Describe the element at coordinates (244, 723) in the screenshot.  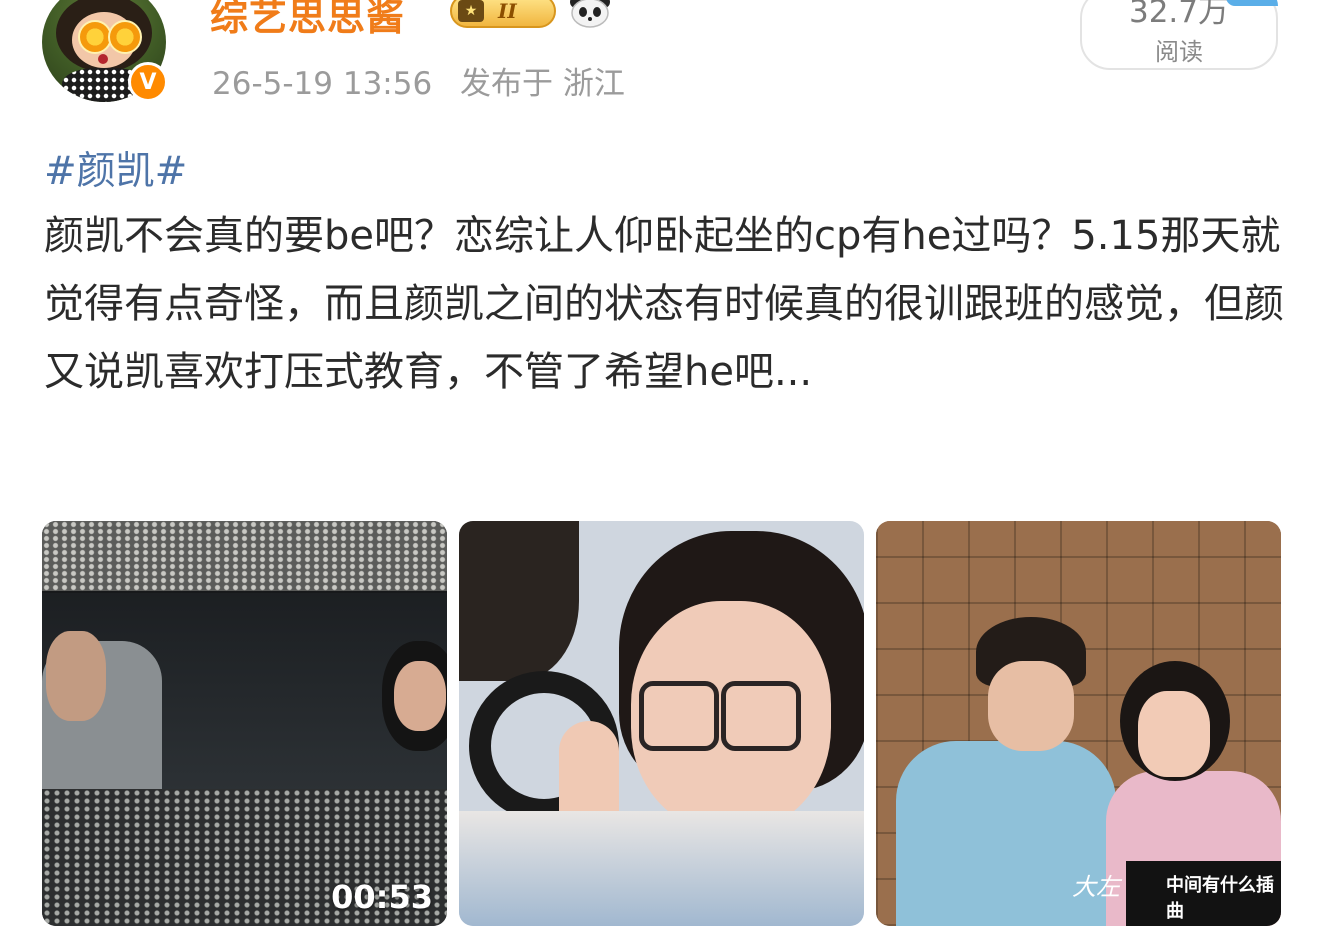
I see `video-thumbnail: 00:53` at that location.